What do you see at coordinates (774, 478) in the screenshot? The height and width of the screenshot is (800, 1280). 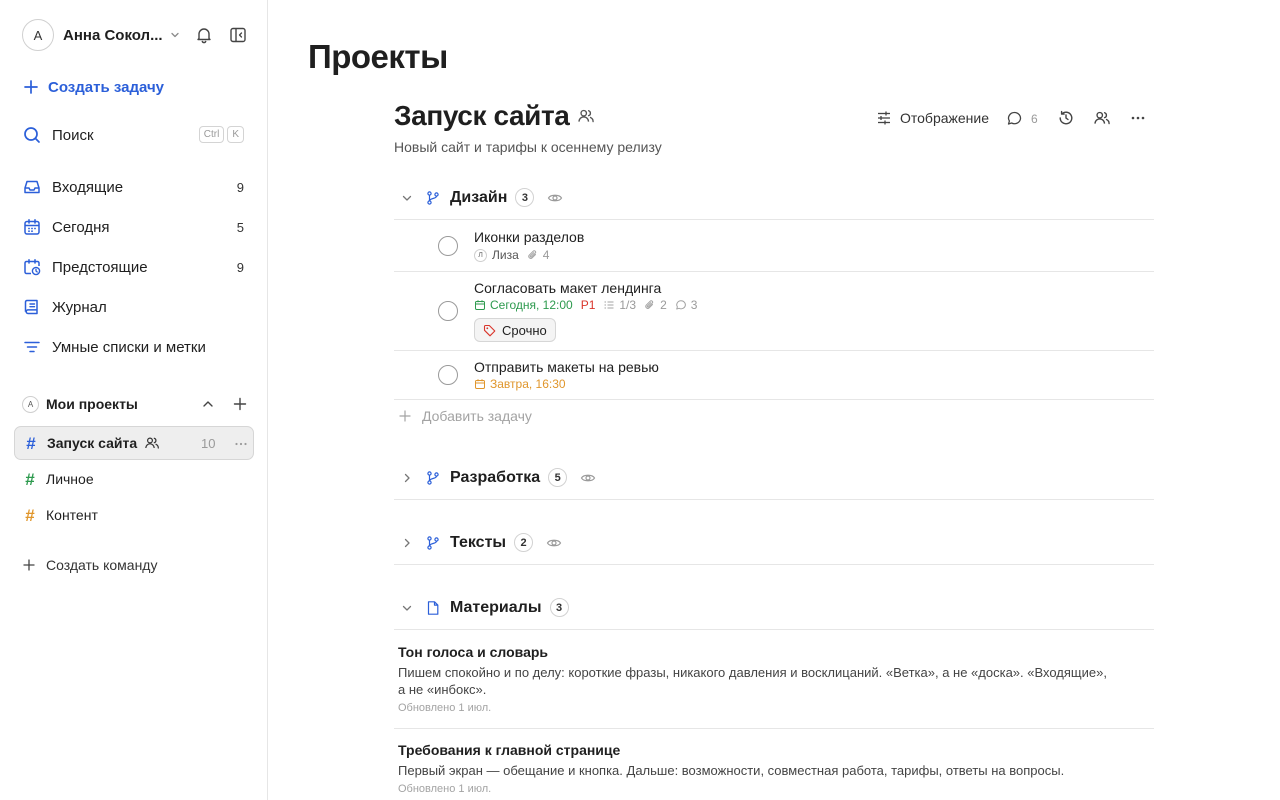 I see `section-development: Разработка 5` at bounding box center [774, 478].